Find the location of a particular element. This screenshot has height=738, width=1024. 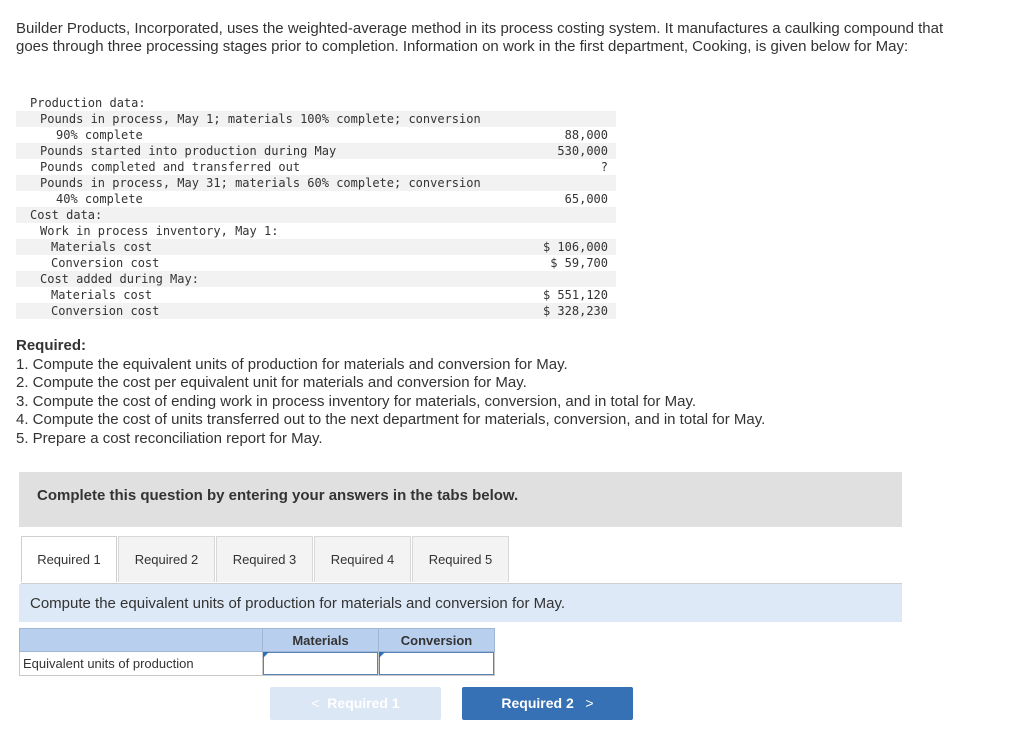

materials-cell is located at coordinates (320, 663).